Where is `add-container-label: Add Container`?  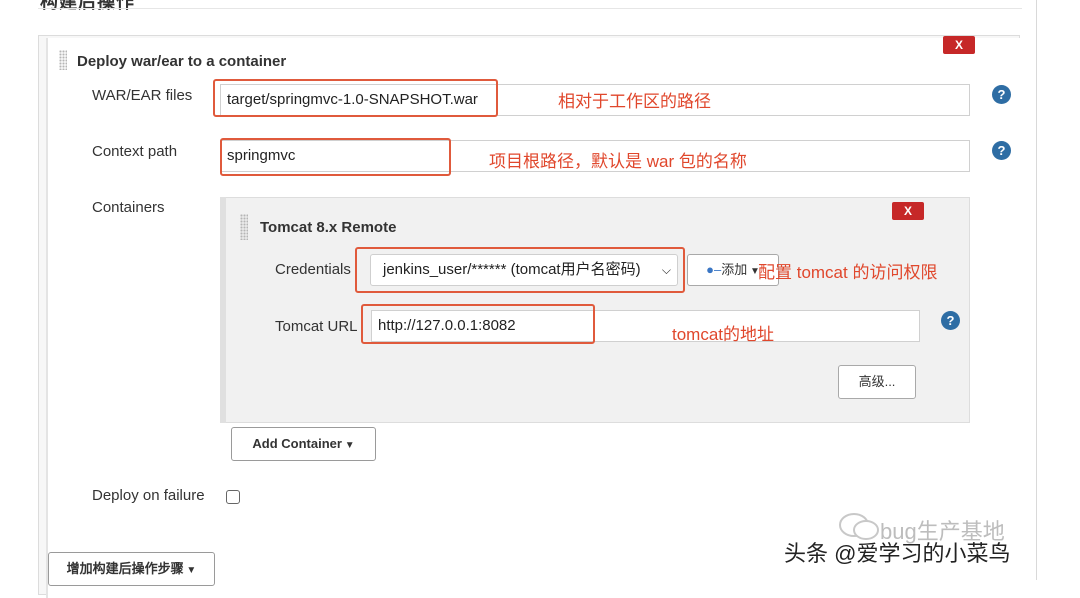 add-container-label: Add Container is located at coordinates (297, 443).